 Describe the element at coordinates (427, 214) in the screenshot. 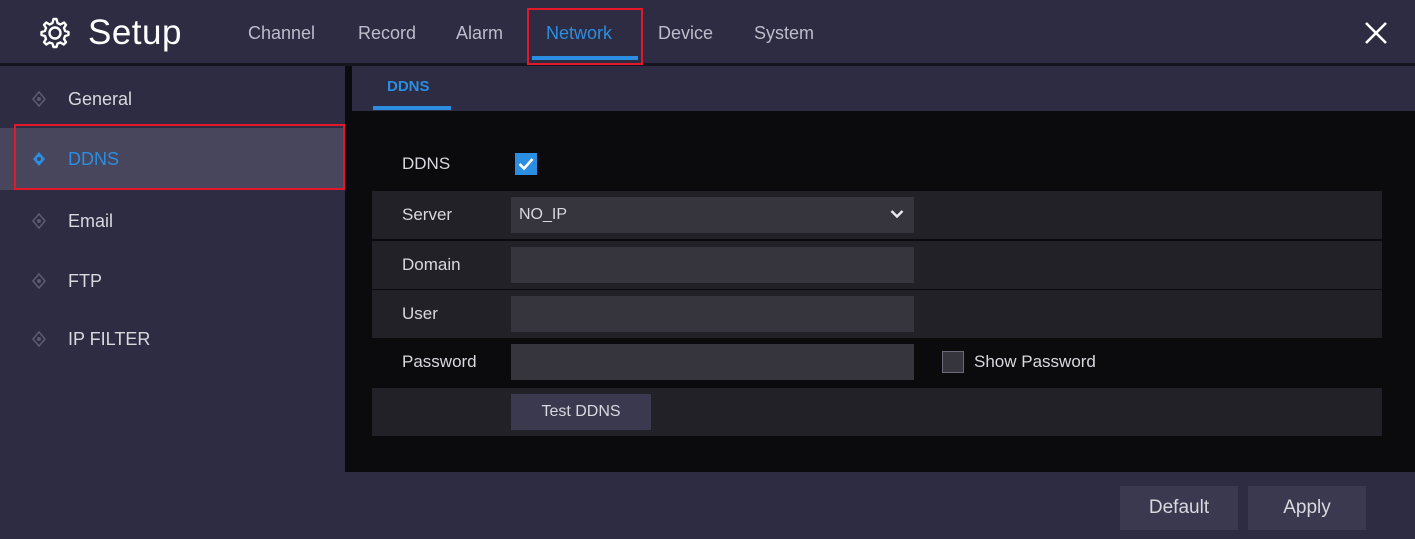

I see `server-label: Server` at that location.